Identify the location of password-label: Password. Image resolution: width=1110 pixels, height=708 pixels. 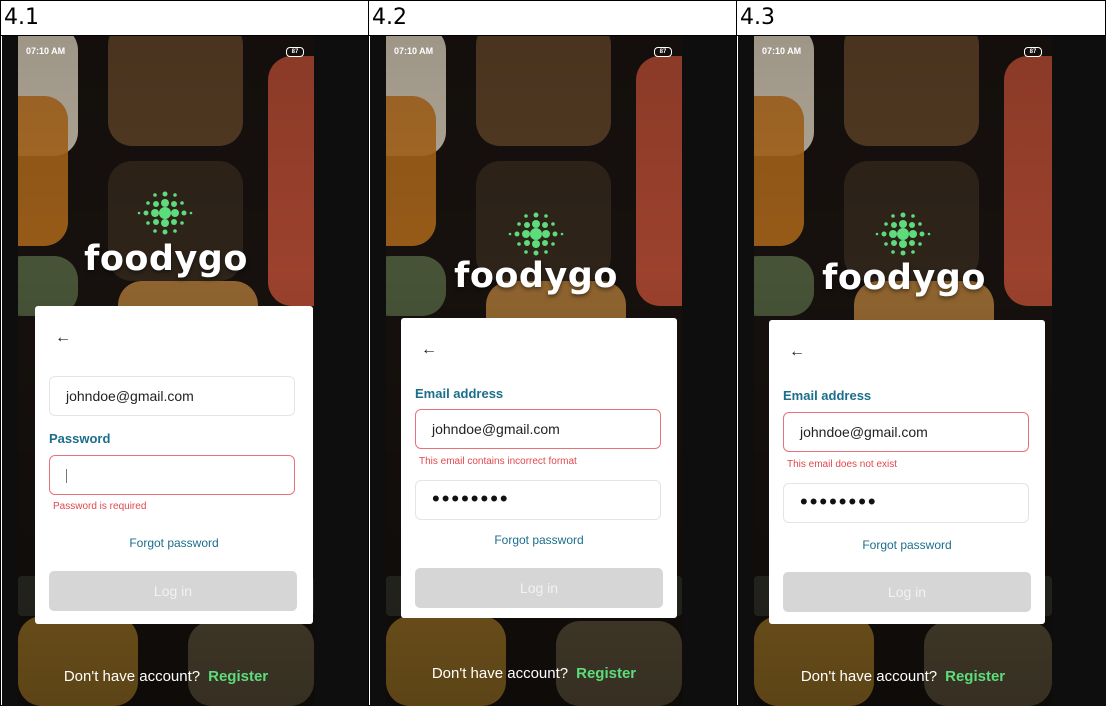
(80, 438).